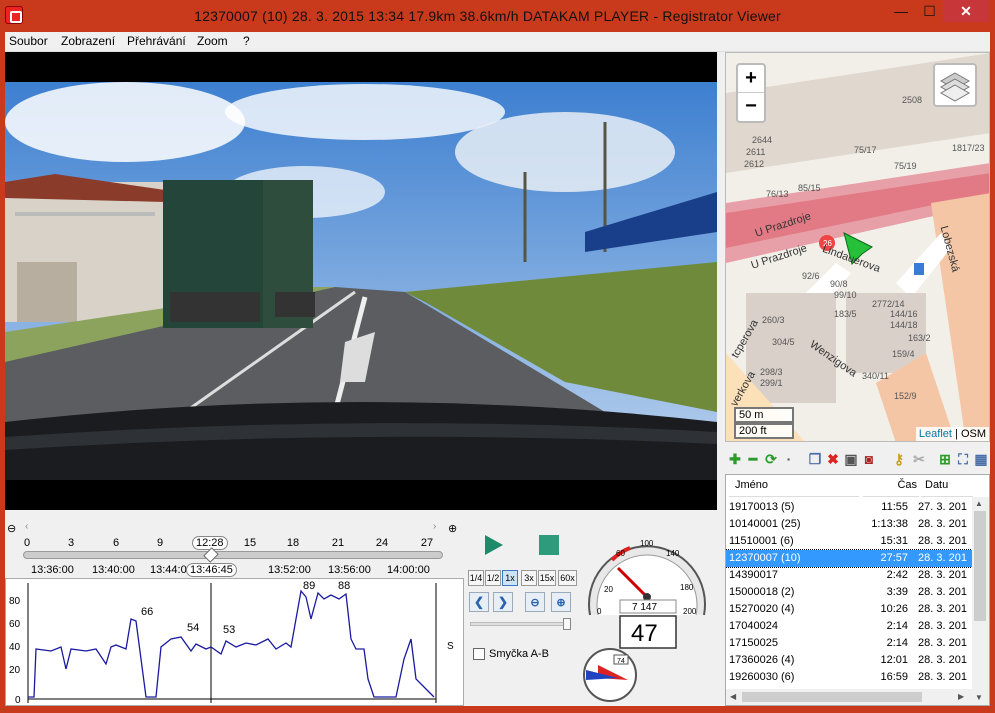 The height and width of the screenshot is (713, 995). What do you see at coordinates (233, 555) in the screenshot?
I see `timeline-track` at bounding box center [233, 555].